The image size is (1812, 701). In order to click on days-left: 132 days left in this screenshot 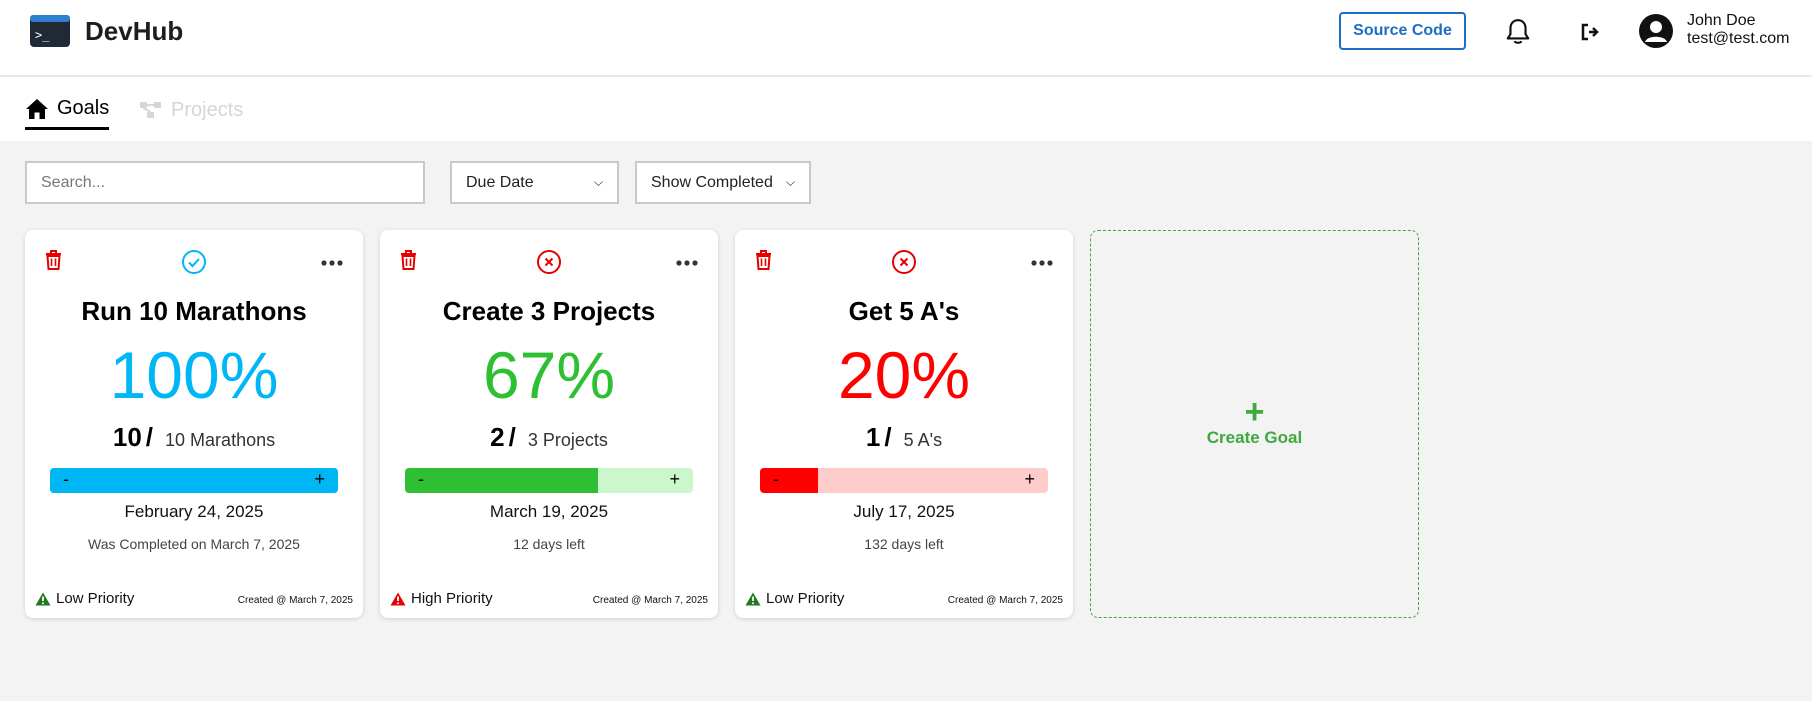, I will do `click(904, 544)`.